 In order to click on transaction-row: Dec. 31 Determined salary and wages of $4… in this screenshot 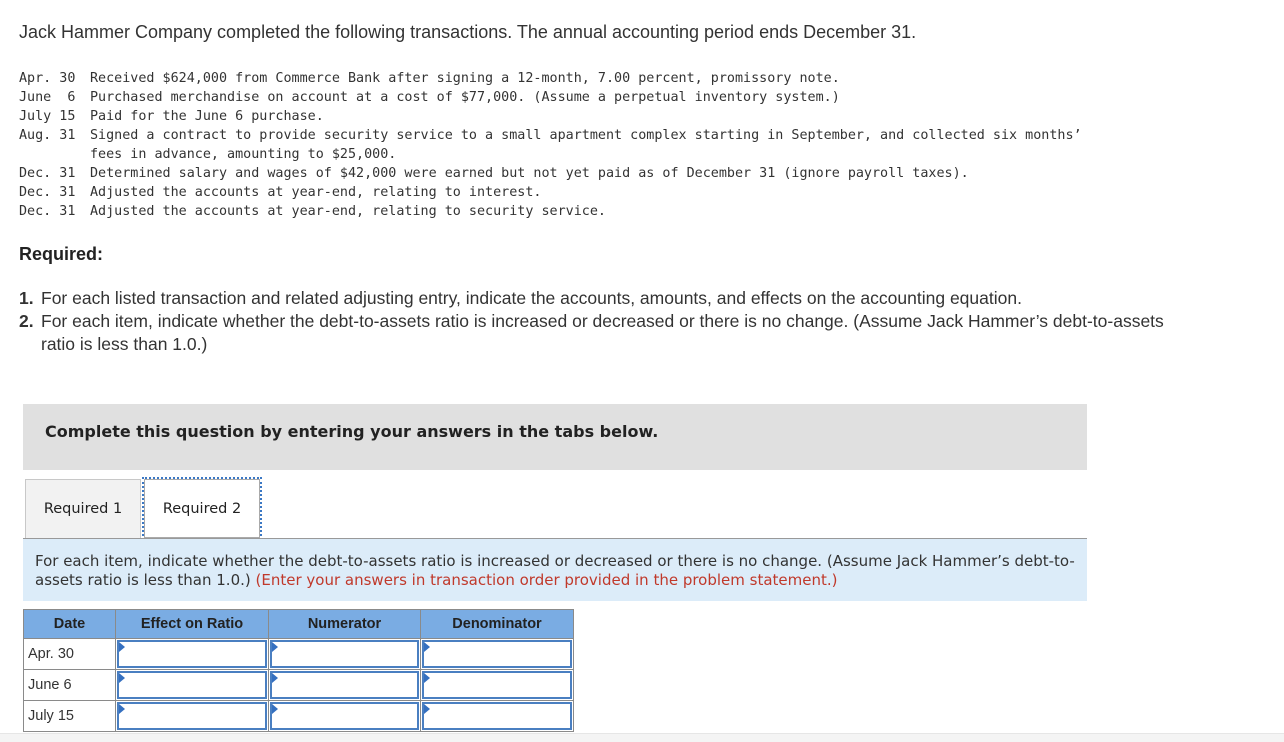, I will do `click(550, 173)`.